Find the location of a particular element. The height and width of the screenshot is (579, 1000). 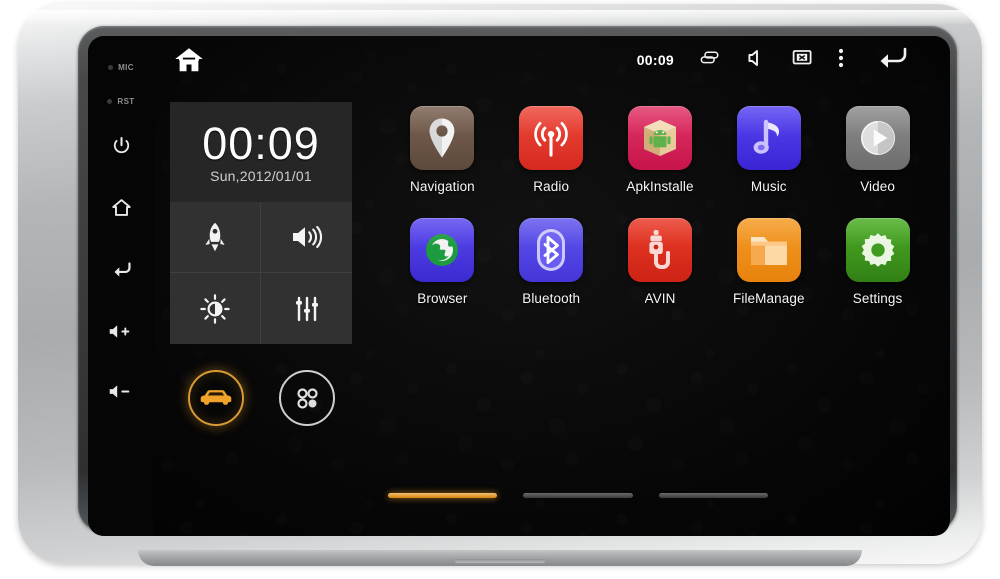

quick-toggle-grid is located at coordinates (261, 273).